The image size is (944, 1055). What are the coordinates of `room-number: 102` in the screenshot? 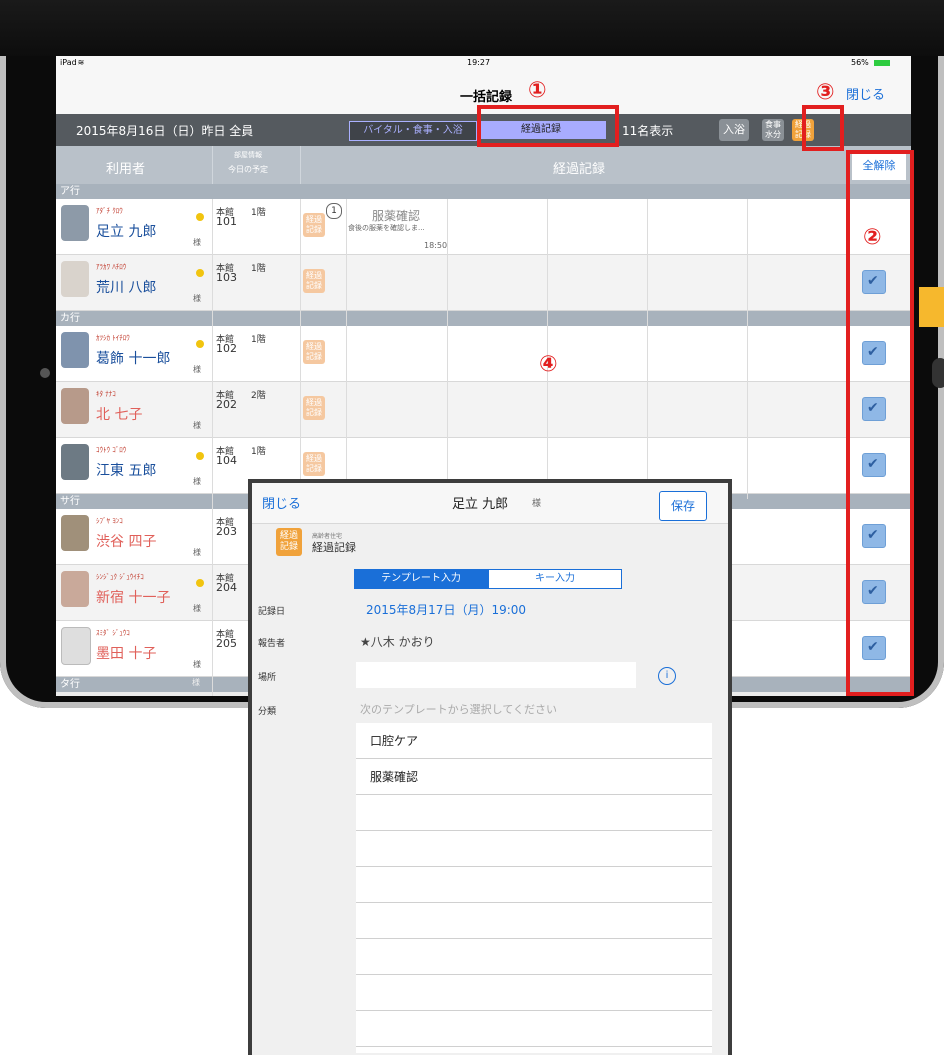 It's located at (226, 348).